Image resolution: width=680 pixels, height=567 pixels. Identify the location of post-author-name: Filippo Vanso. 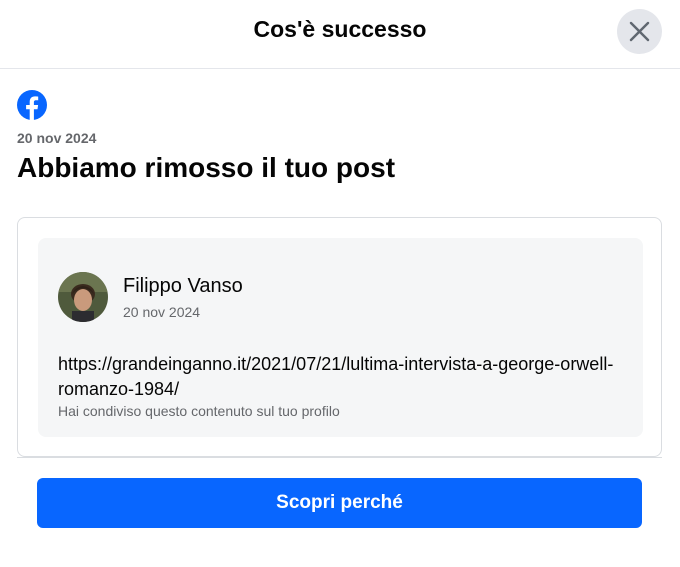
(183, 286).